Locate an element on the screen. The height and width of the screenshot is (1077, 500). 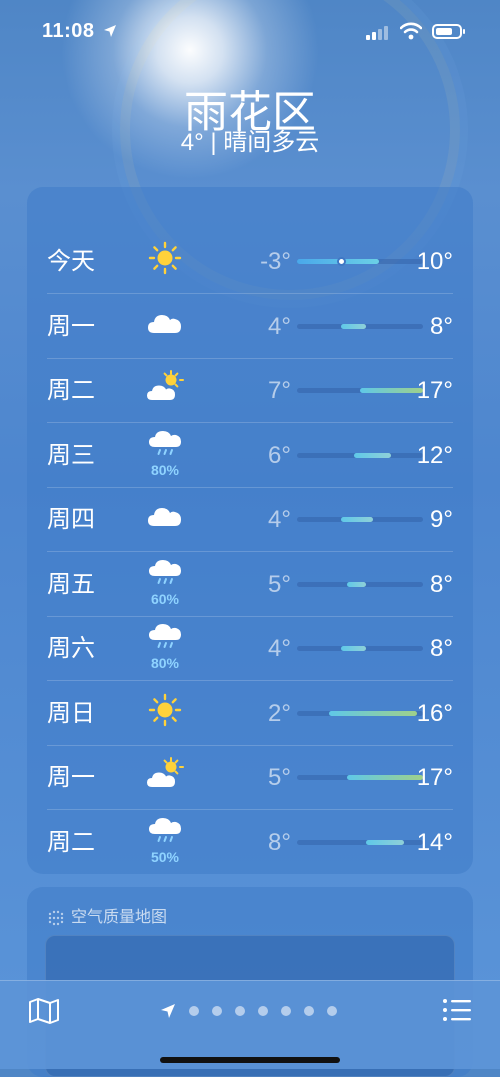
current-temperature-marker is located at coordinates (342, 261).